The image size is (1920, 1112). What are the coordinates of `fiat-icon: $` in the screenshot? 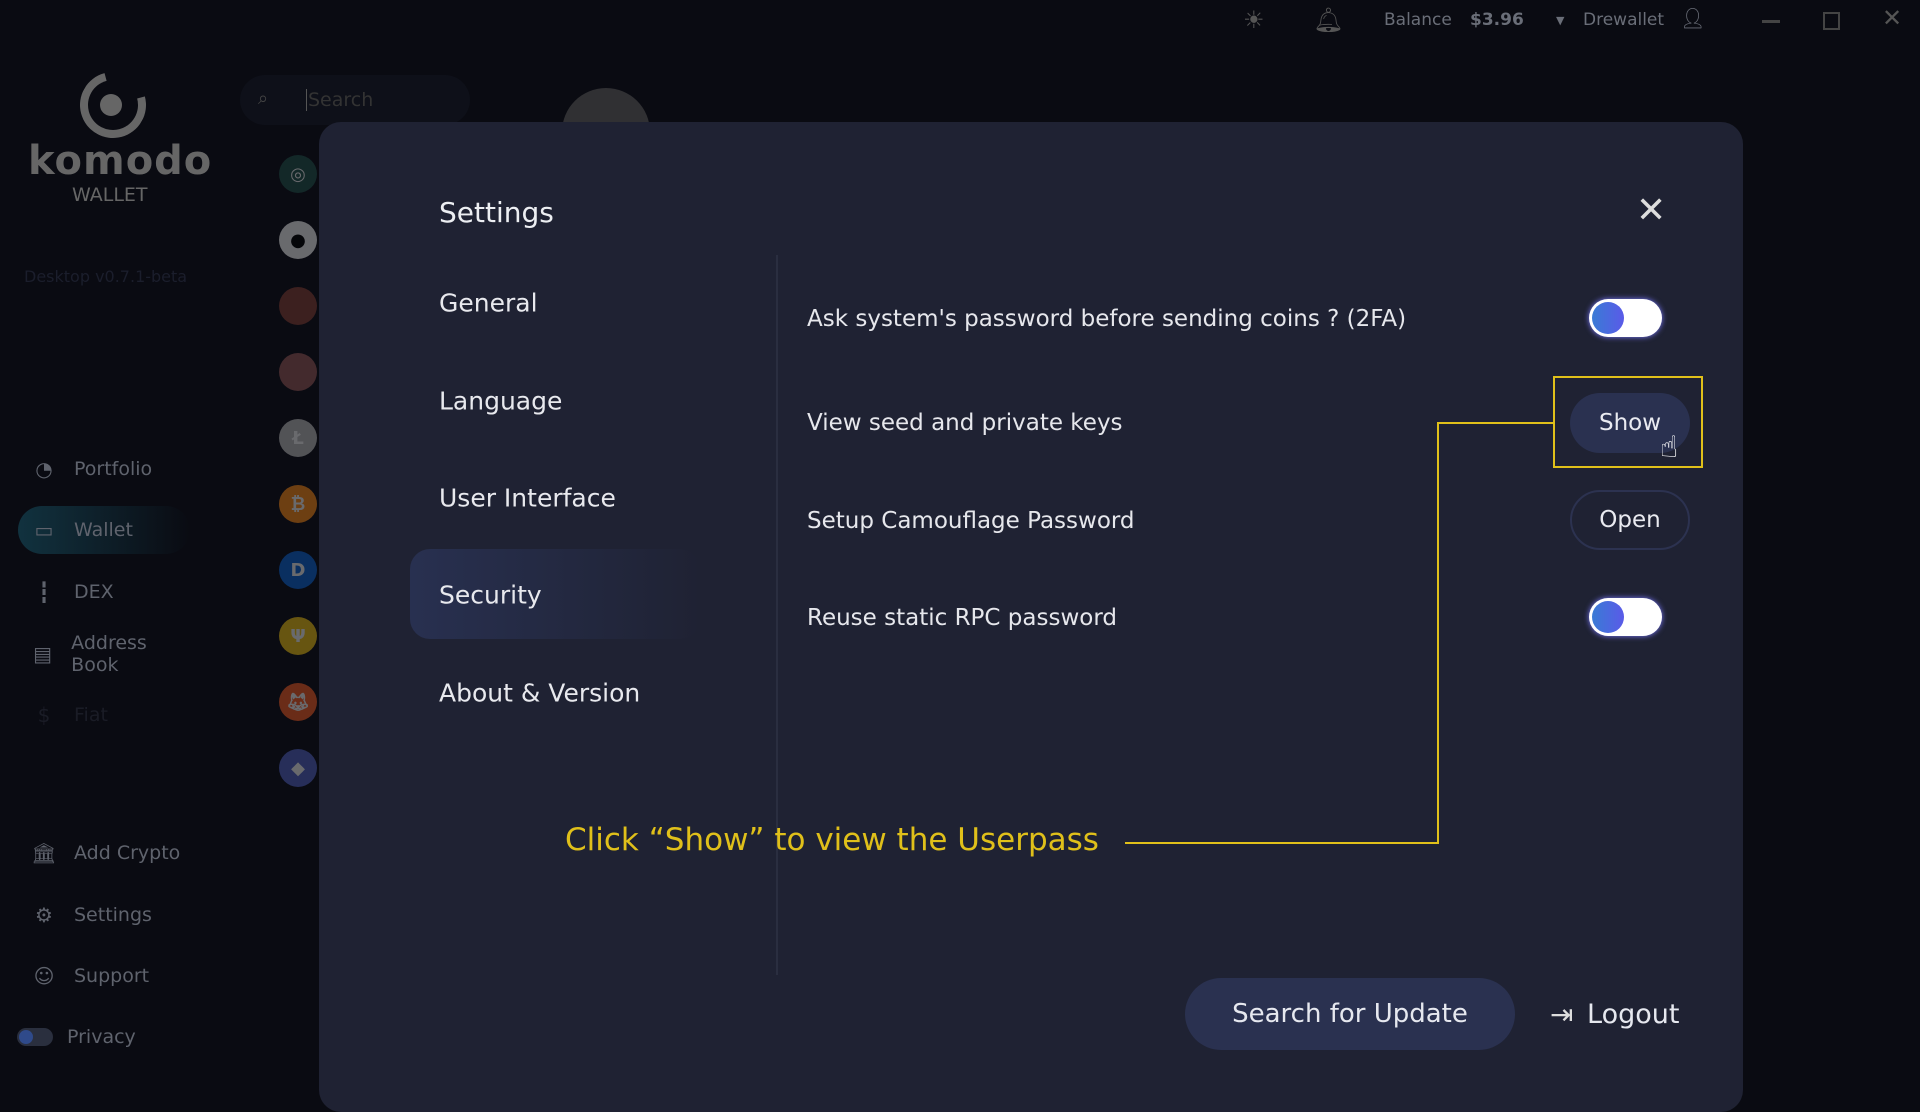 It's located at (44, 715).